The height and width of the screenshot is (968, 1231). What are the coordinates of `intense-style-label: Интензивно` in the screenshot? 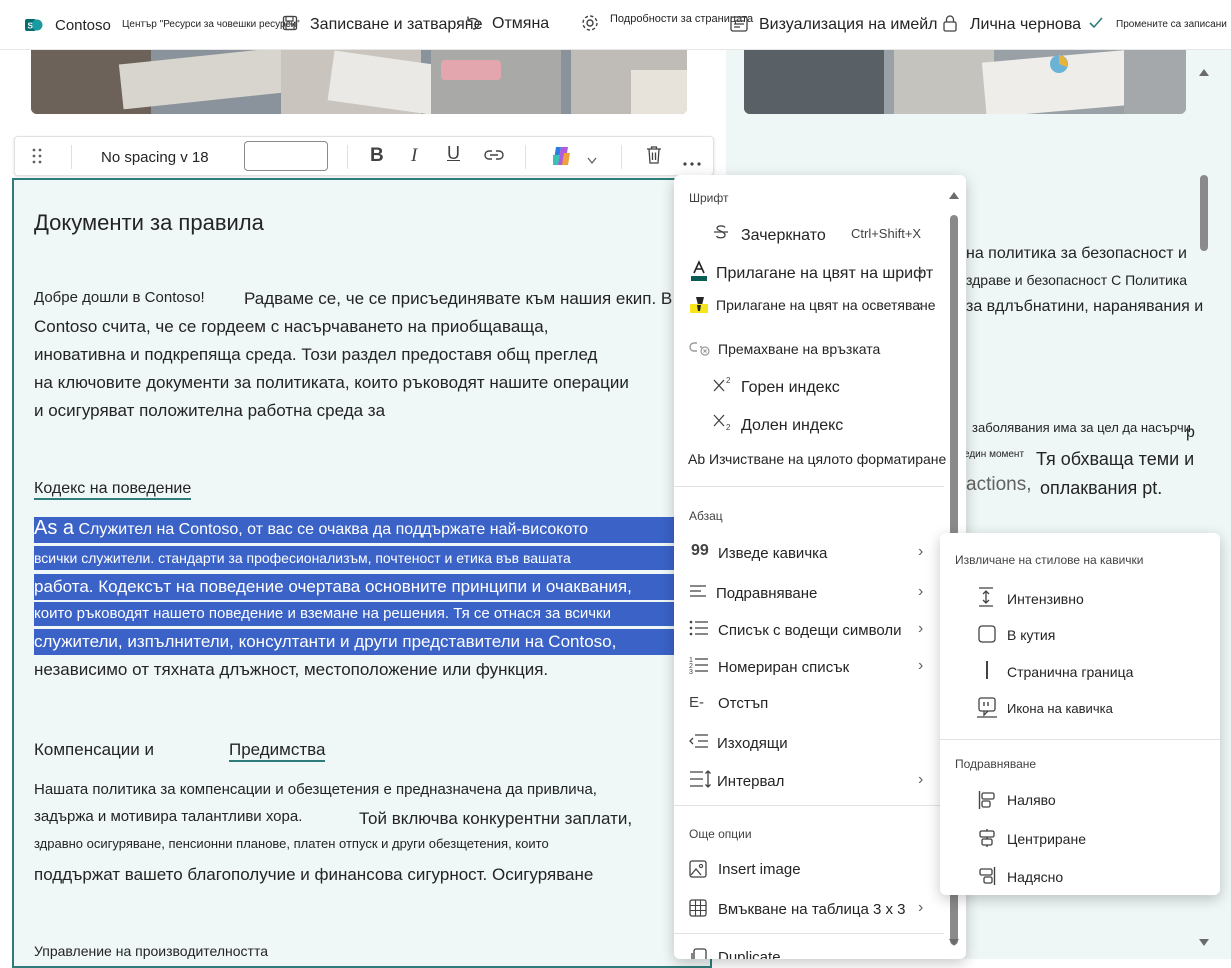 It's located at (1045, 599).